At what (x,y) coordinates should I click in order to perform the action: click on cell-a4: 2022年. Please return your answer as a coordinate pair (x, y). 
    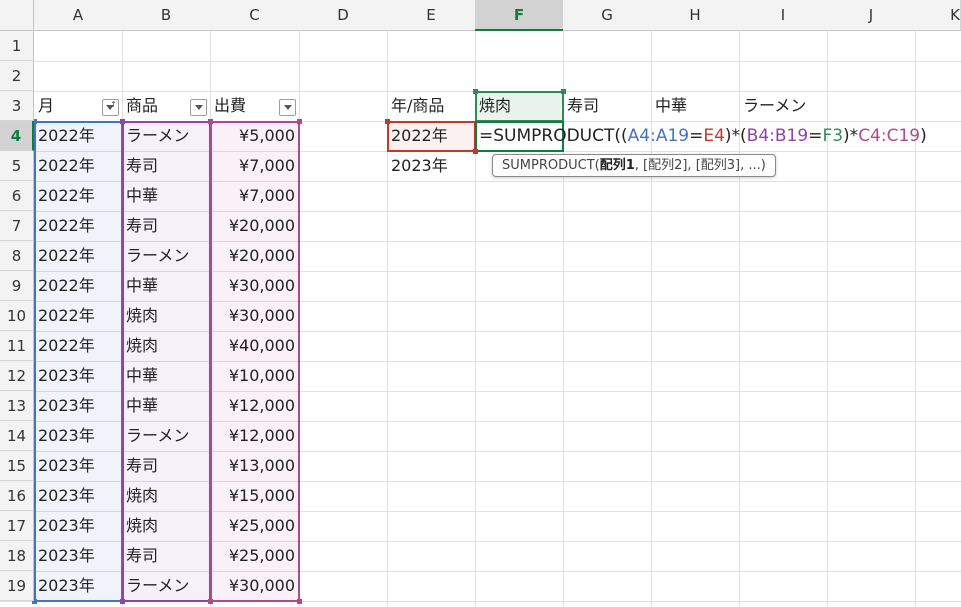
    Looking at the image, I should click on (78, 136).